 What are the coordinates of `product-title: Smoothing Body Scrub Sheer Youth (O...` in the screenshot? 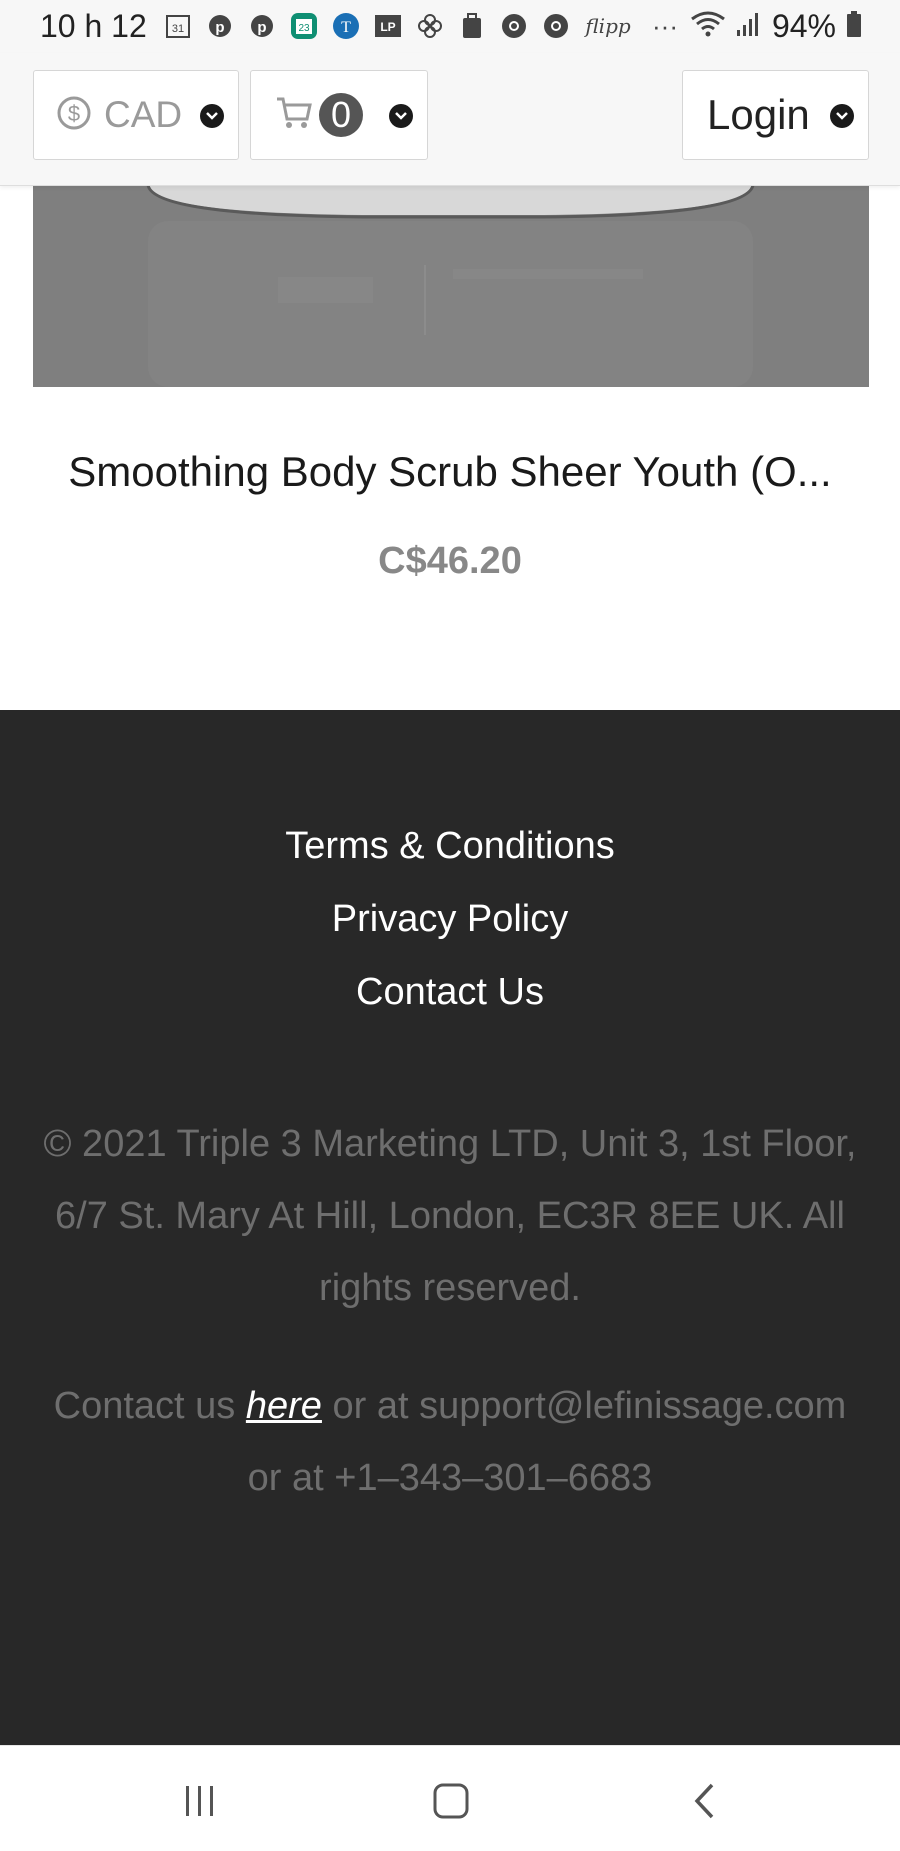 It's located at (450, 472).